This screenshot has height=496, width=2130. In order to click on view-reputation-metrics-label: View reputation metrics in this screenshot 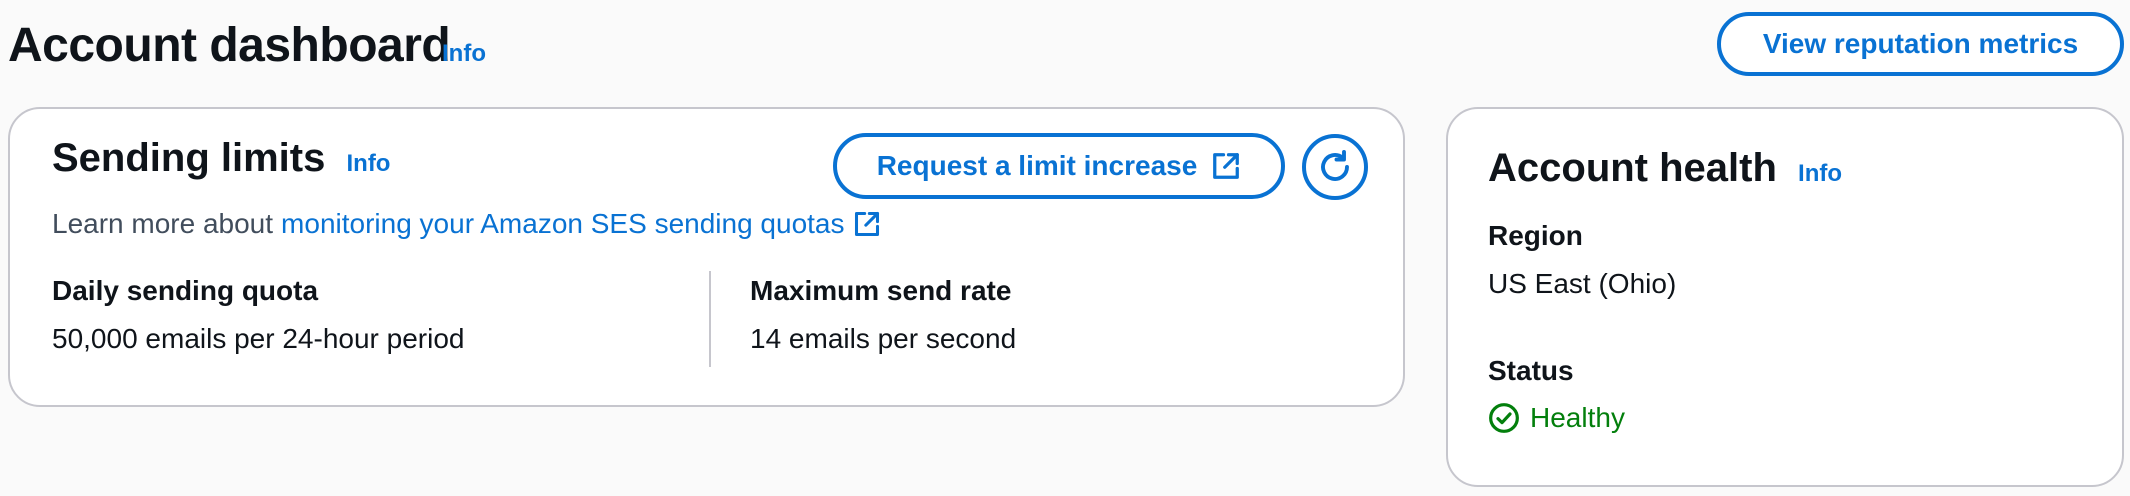, I will do `click(1920, 43)`.